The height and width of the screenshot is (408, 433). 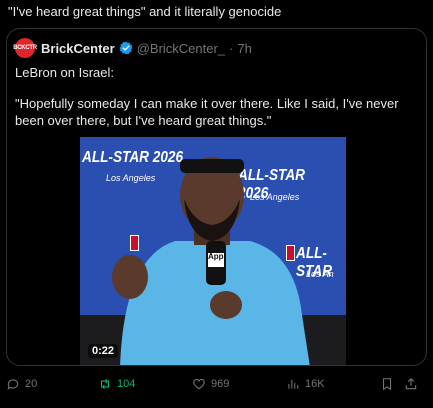 I want to click on video-timestamp: 0:22, so click(x=103, y=351).